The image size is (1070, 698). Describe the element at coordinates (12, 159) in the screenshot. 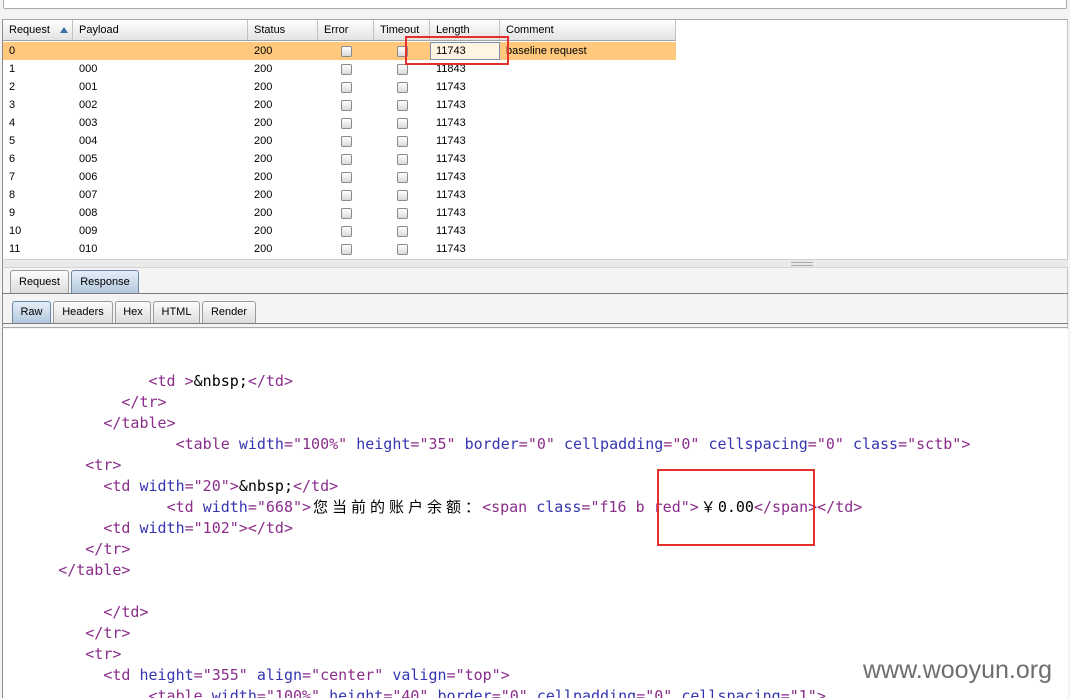

I see `request-cell: 6` at that location.